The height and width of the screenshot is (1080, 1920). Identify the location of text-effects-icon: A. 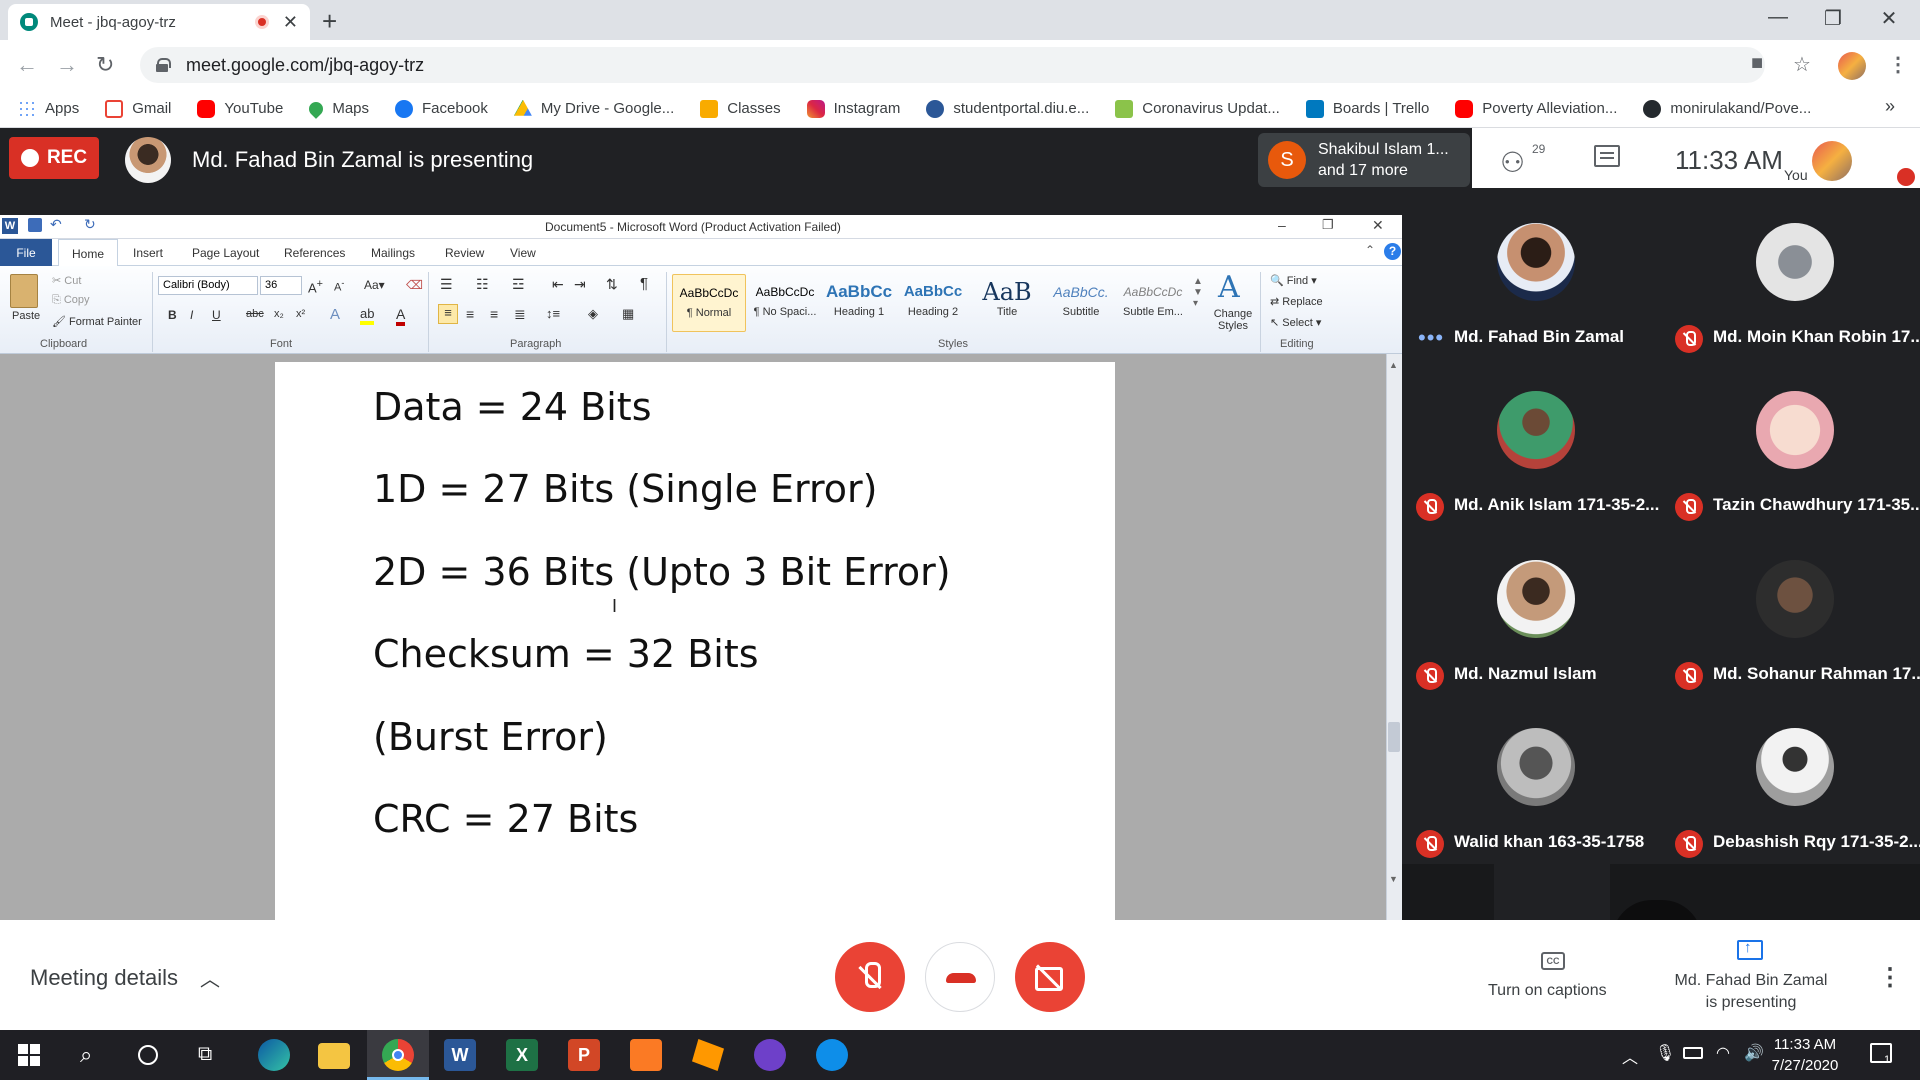
(335, 314).